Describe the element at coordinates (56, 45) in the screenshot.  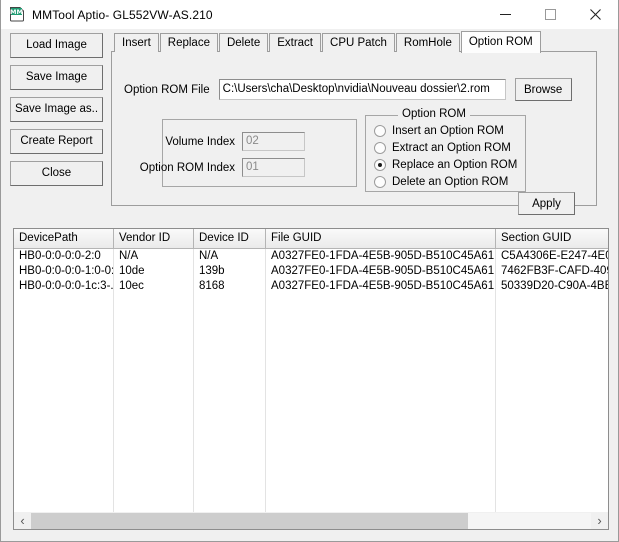
I see `load-image-button: Load Image` at that location.